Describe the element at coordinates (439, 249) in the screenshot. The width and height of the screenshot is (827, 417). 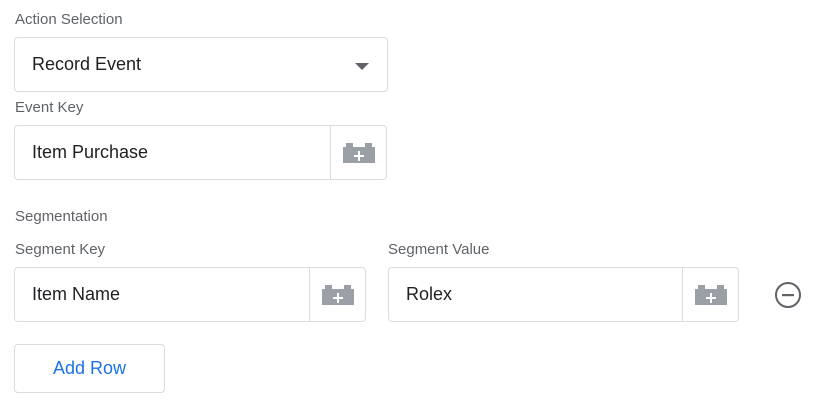
I see `segment-value-label: Segment Value` at that location.